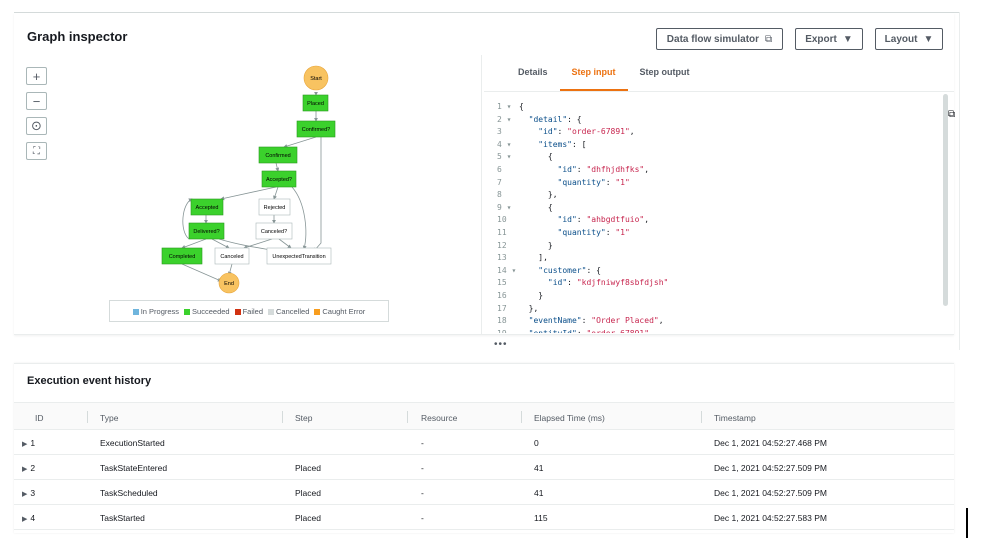  I want to click on code-line: 9 ▾ {, so click(519, 208).